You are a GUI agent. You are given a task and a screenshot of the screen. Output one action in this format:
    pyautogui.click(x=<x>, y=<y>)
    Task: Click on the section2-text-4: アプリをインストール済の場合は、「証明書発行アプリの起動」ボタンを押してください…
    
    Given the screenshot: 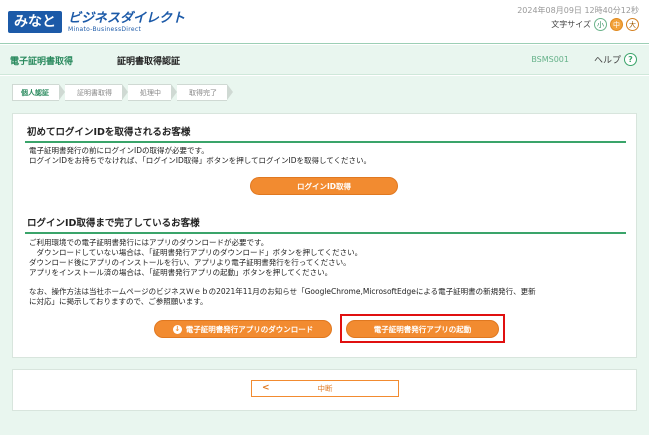 What is the action you would take?
    pyautogui.click(x=181, y=272)
    